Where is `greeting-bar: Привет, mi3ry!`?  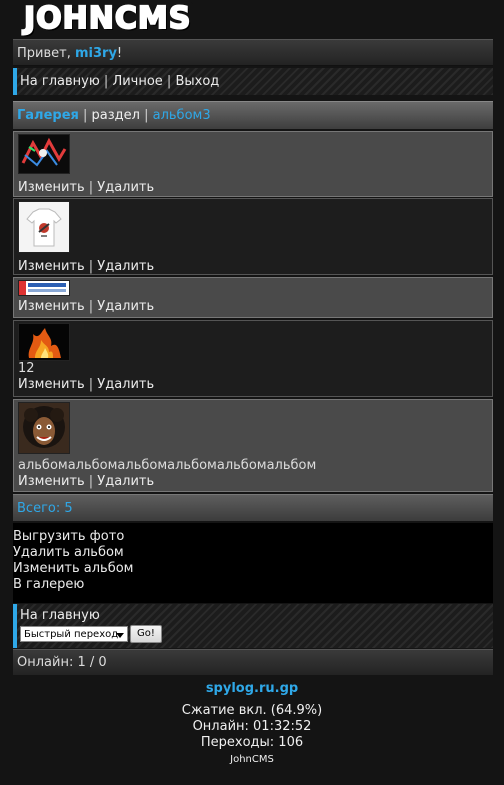 greeting-bar: Привет, mi3ry! is located at coordinates (253, 52).